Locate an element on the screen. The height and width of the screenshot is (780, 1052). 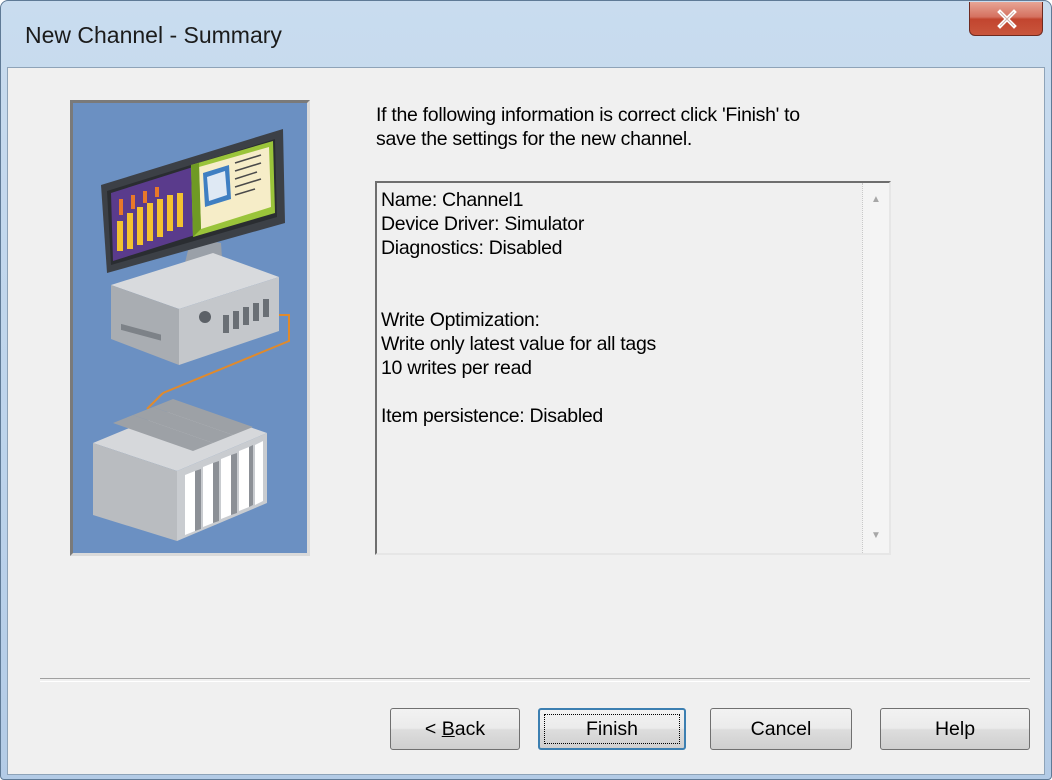
close-button is located at coordinates (1006, 19).